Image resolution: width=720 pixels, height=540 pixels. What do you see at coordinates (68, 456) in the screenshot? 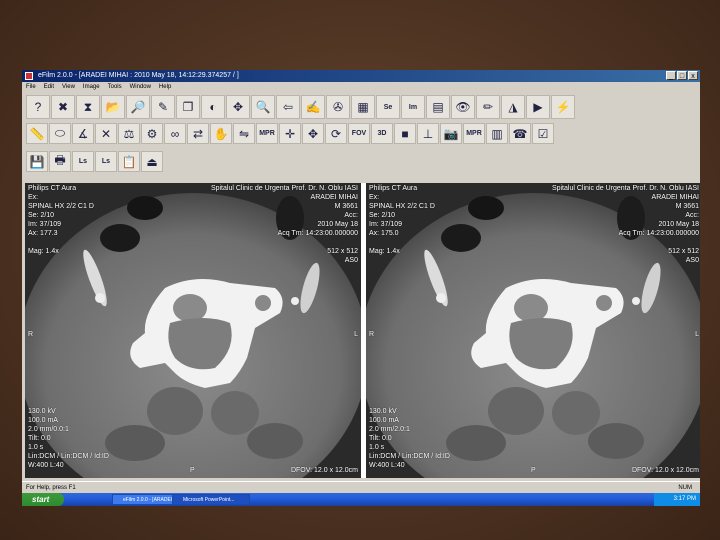
I see `overlay-bottom-left-line: Lin:DCM / Lin:DCM / Id:ID` at bounding box center [68, 456].